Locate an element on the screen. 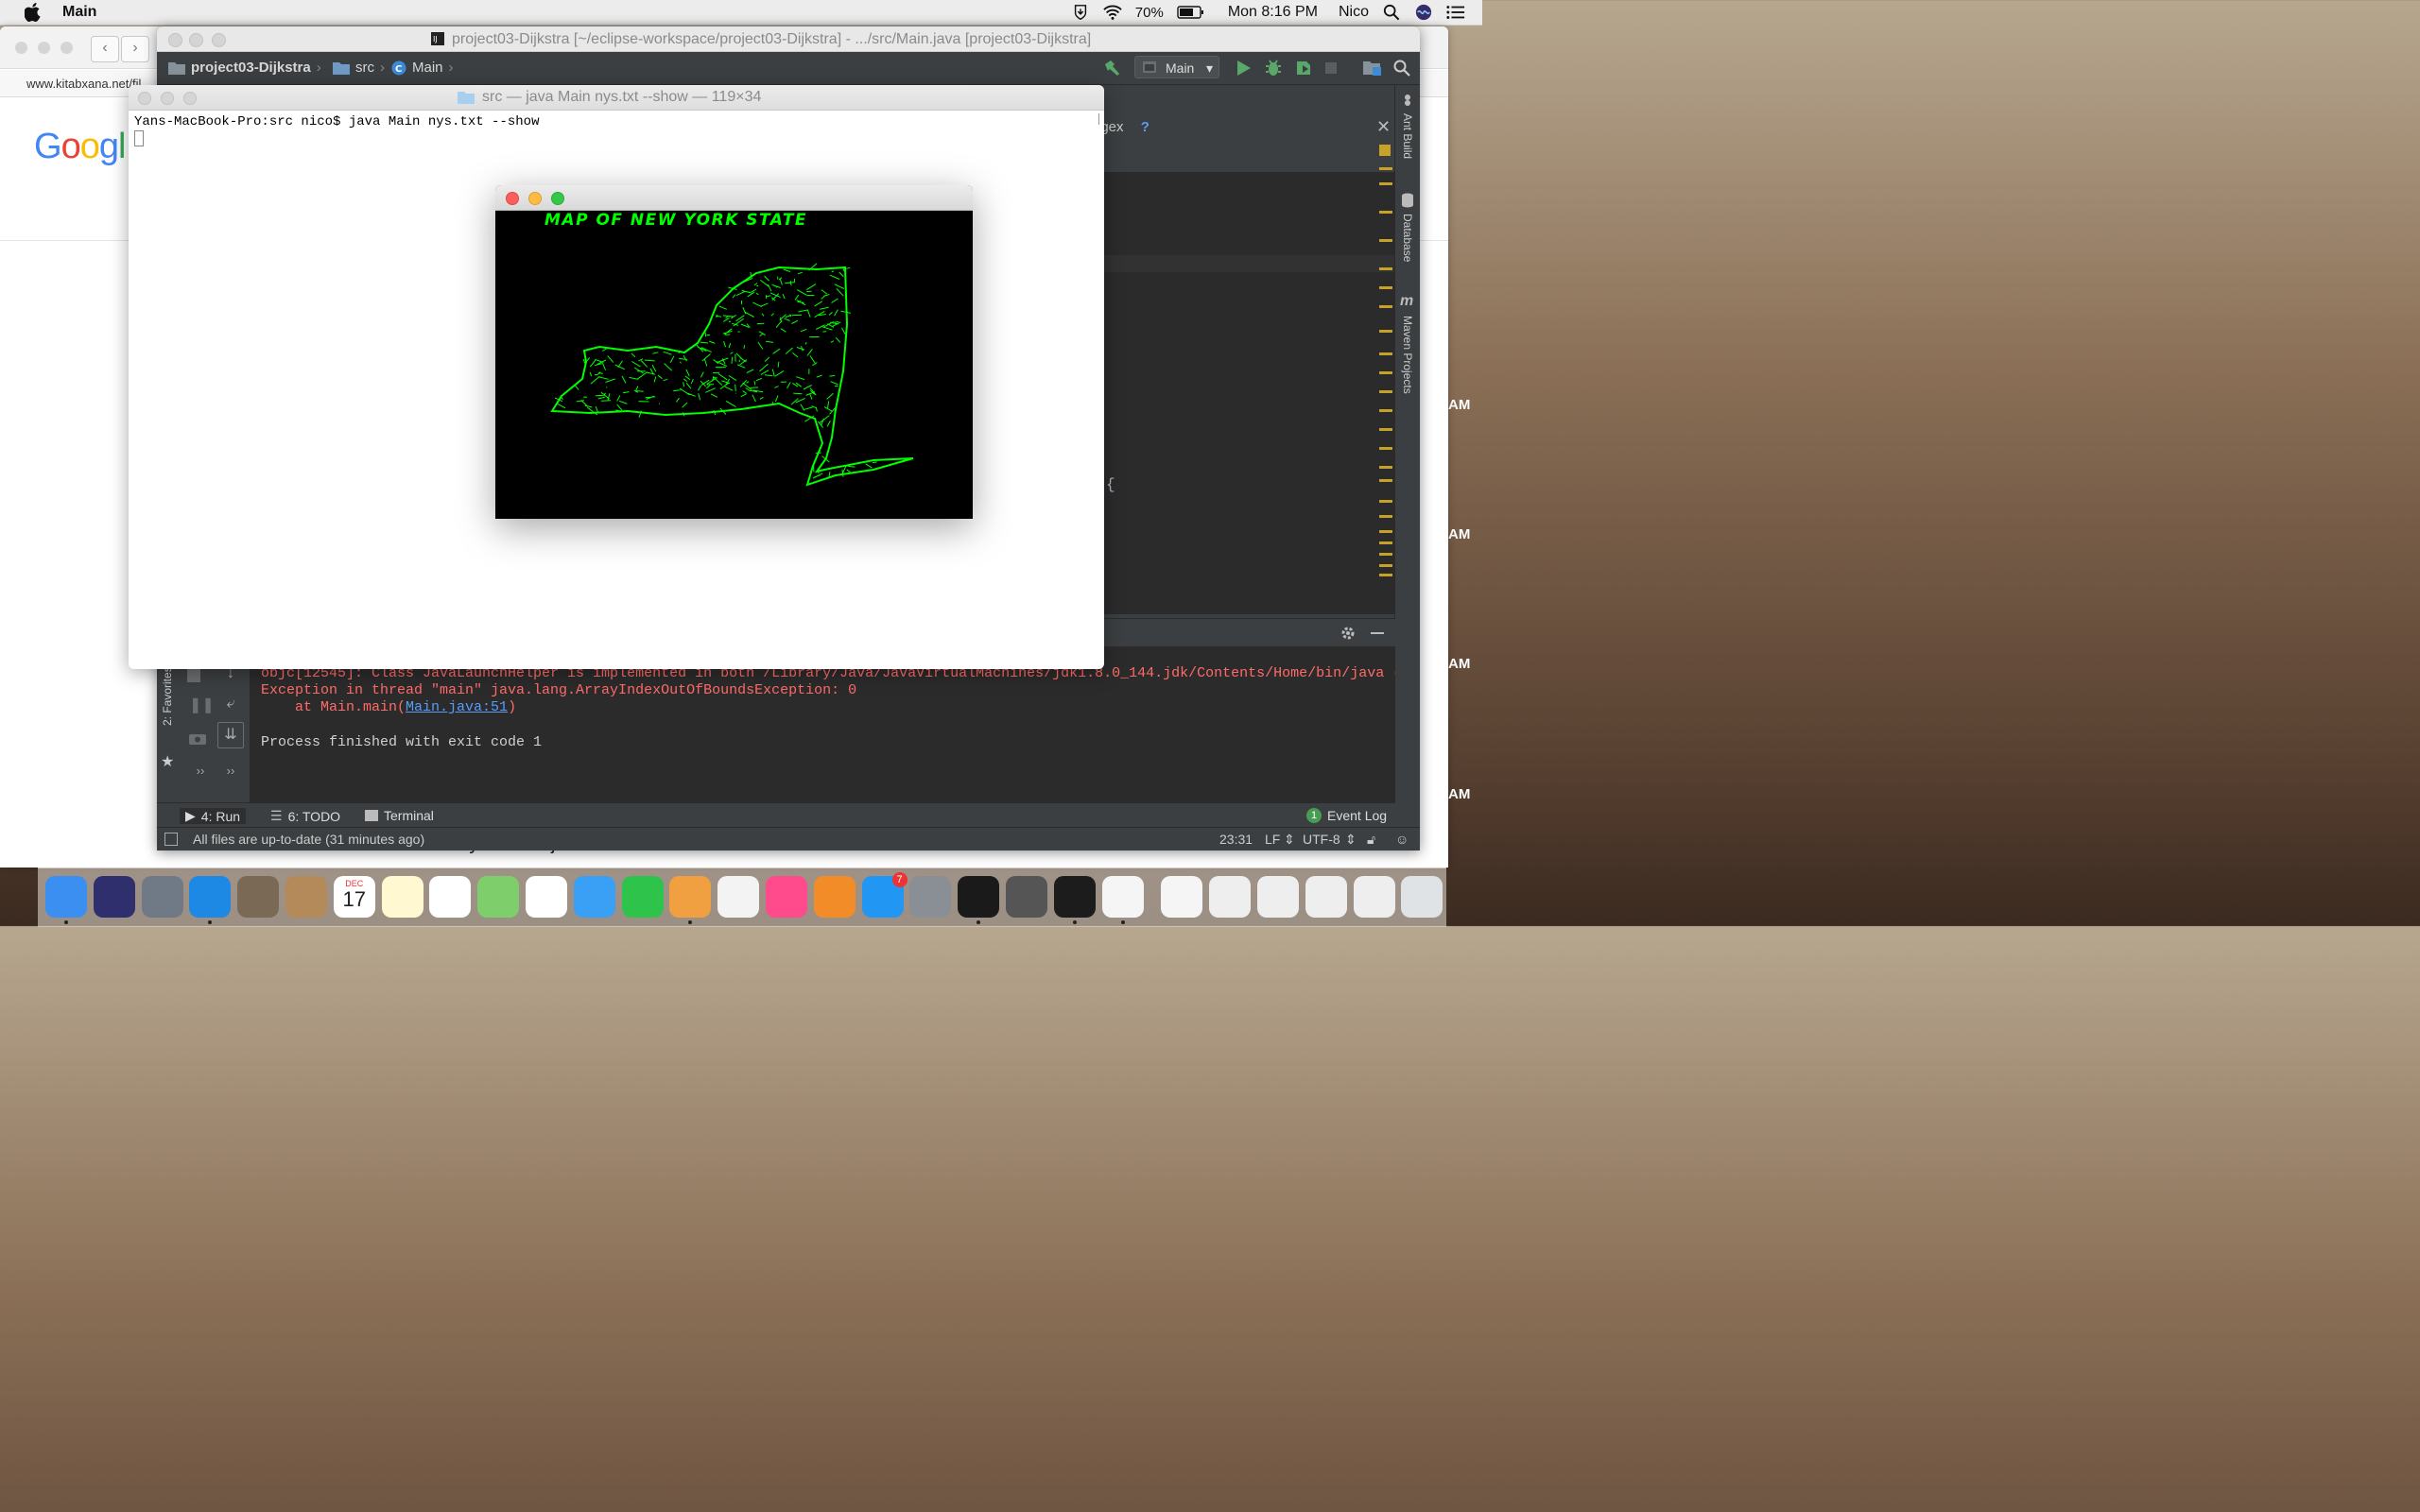 Image resolution: width=2420 pixels, height=1512 pixels. wifi-icon is located at coordinates (1112, 12).